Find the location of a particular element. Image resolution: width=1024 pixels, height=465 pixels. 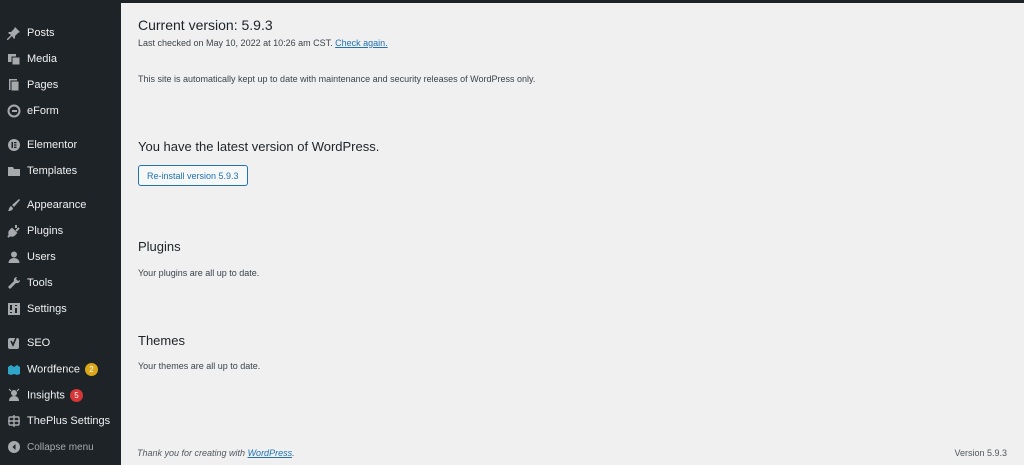

sidebar-item-seo: SEO is located at coordinates (60, 343).